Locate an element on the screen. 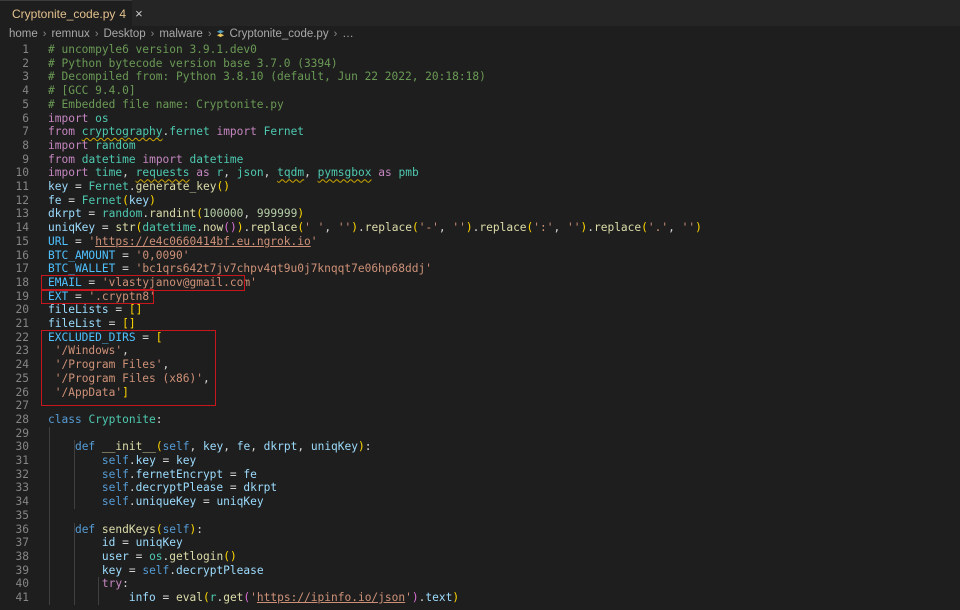 The image size is (960, 610). line-number: 41 is located at coordinates (22, 597).